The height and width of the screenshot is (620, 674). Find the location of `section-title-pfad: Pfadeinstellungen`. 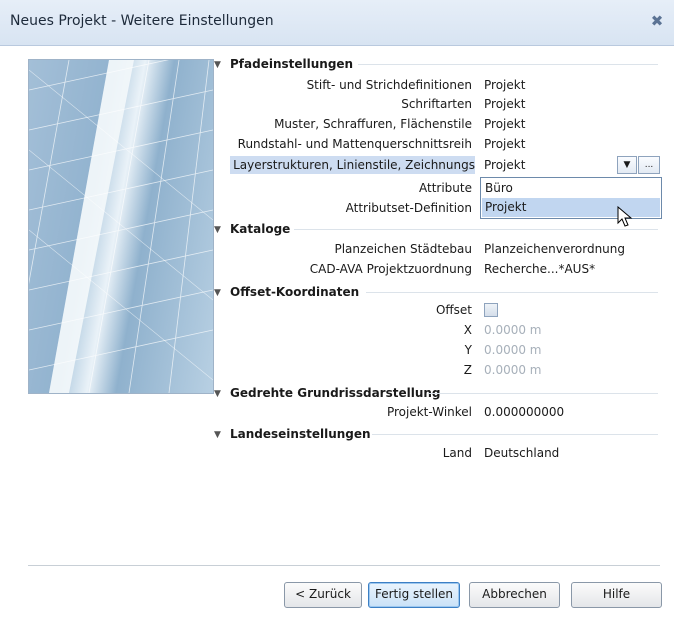

section-title-pfad: Pfadeinstellungen is located at coordinates (292, 64).